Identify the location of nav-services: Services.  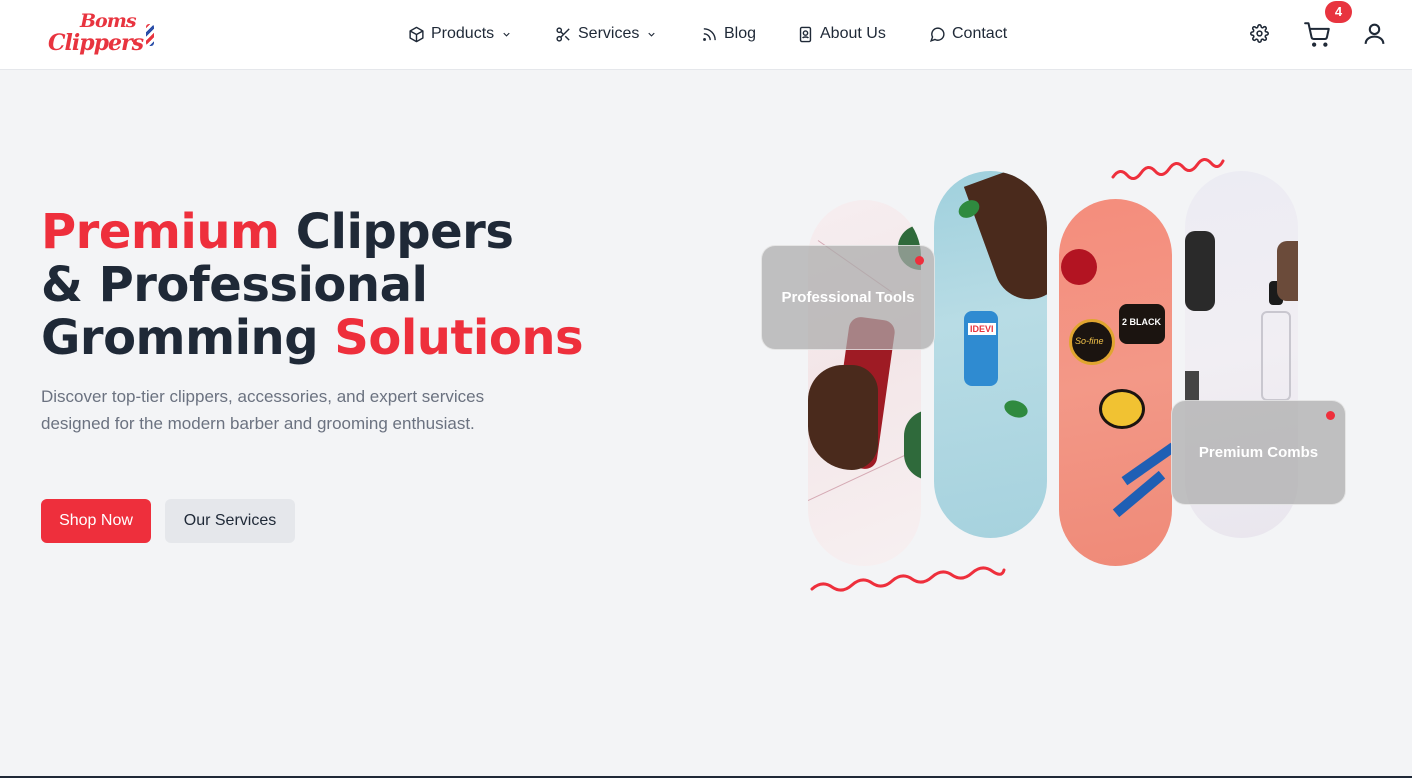
(606, 34).